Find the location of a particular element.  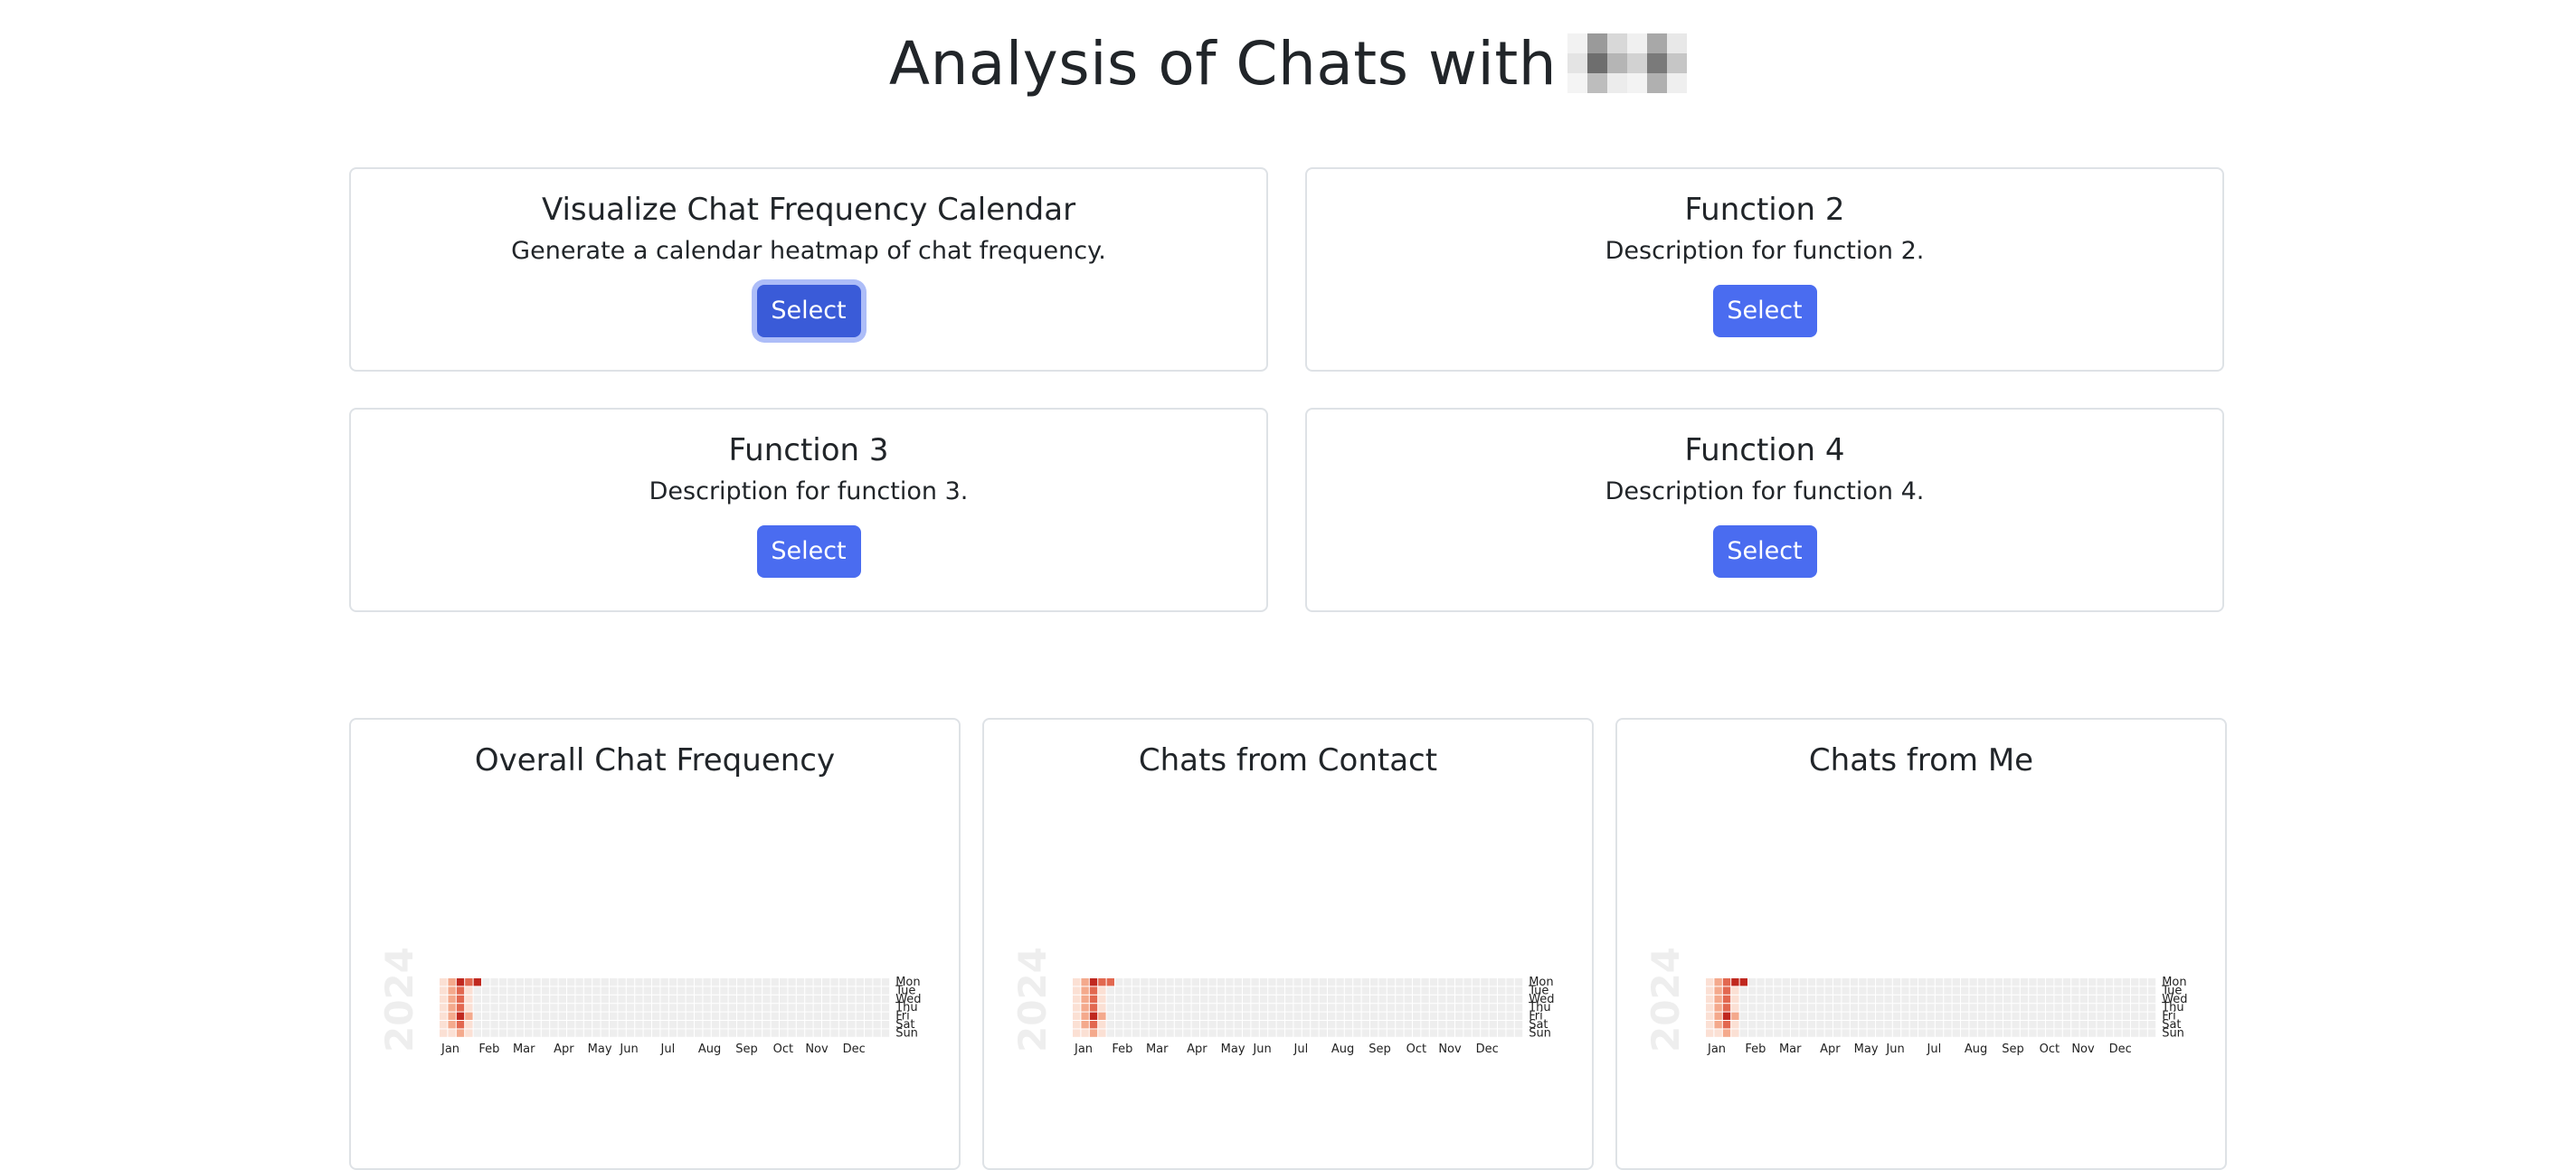

select-button-calendar: Select is located at coordinates (808, 311).